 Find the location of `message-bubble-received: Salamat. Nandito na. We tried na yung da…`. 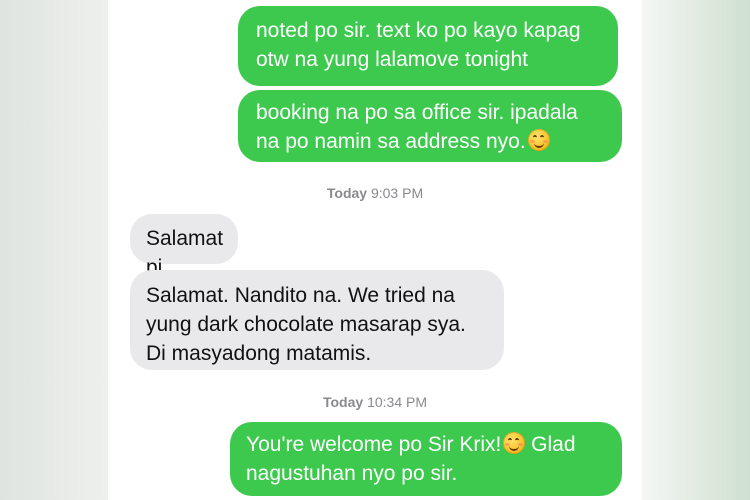

message-bubble-received: Salamat. Nandito na. We tried na yung da… is located at coordinates (317, 320).